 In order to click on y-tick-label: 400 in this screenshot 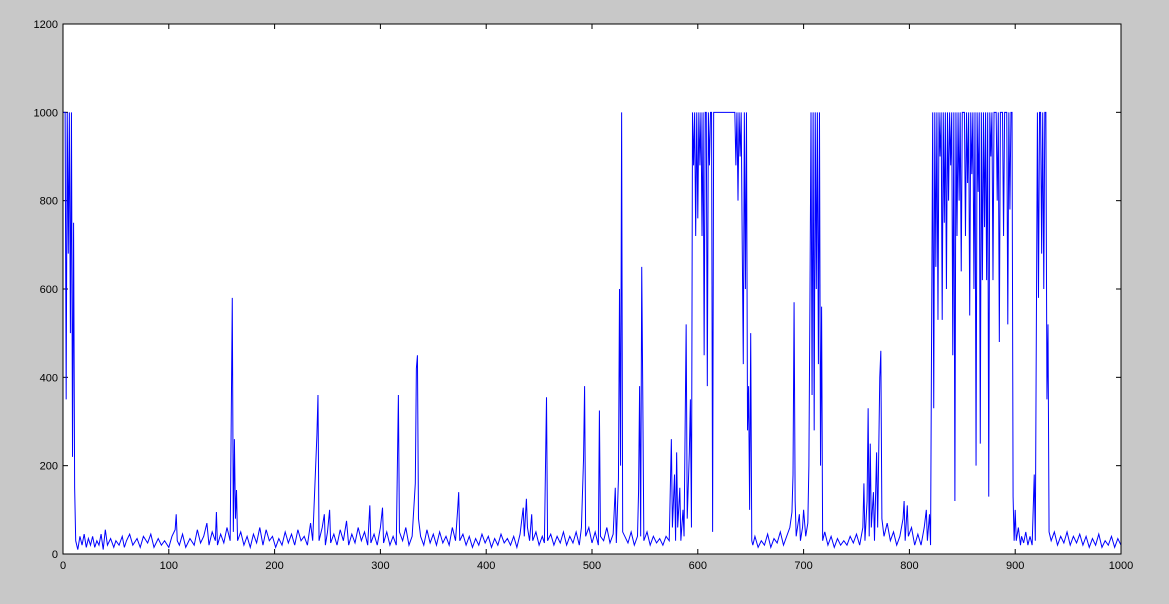, I will do `click(49, 378)`.